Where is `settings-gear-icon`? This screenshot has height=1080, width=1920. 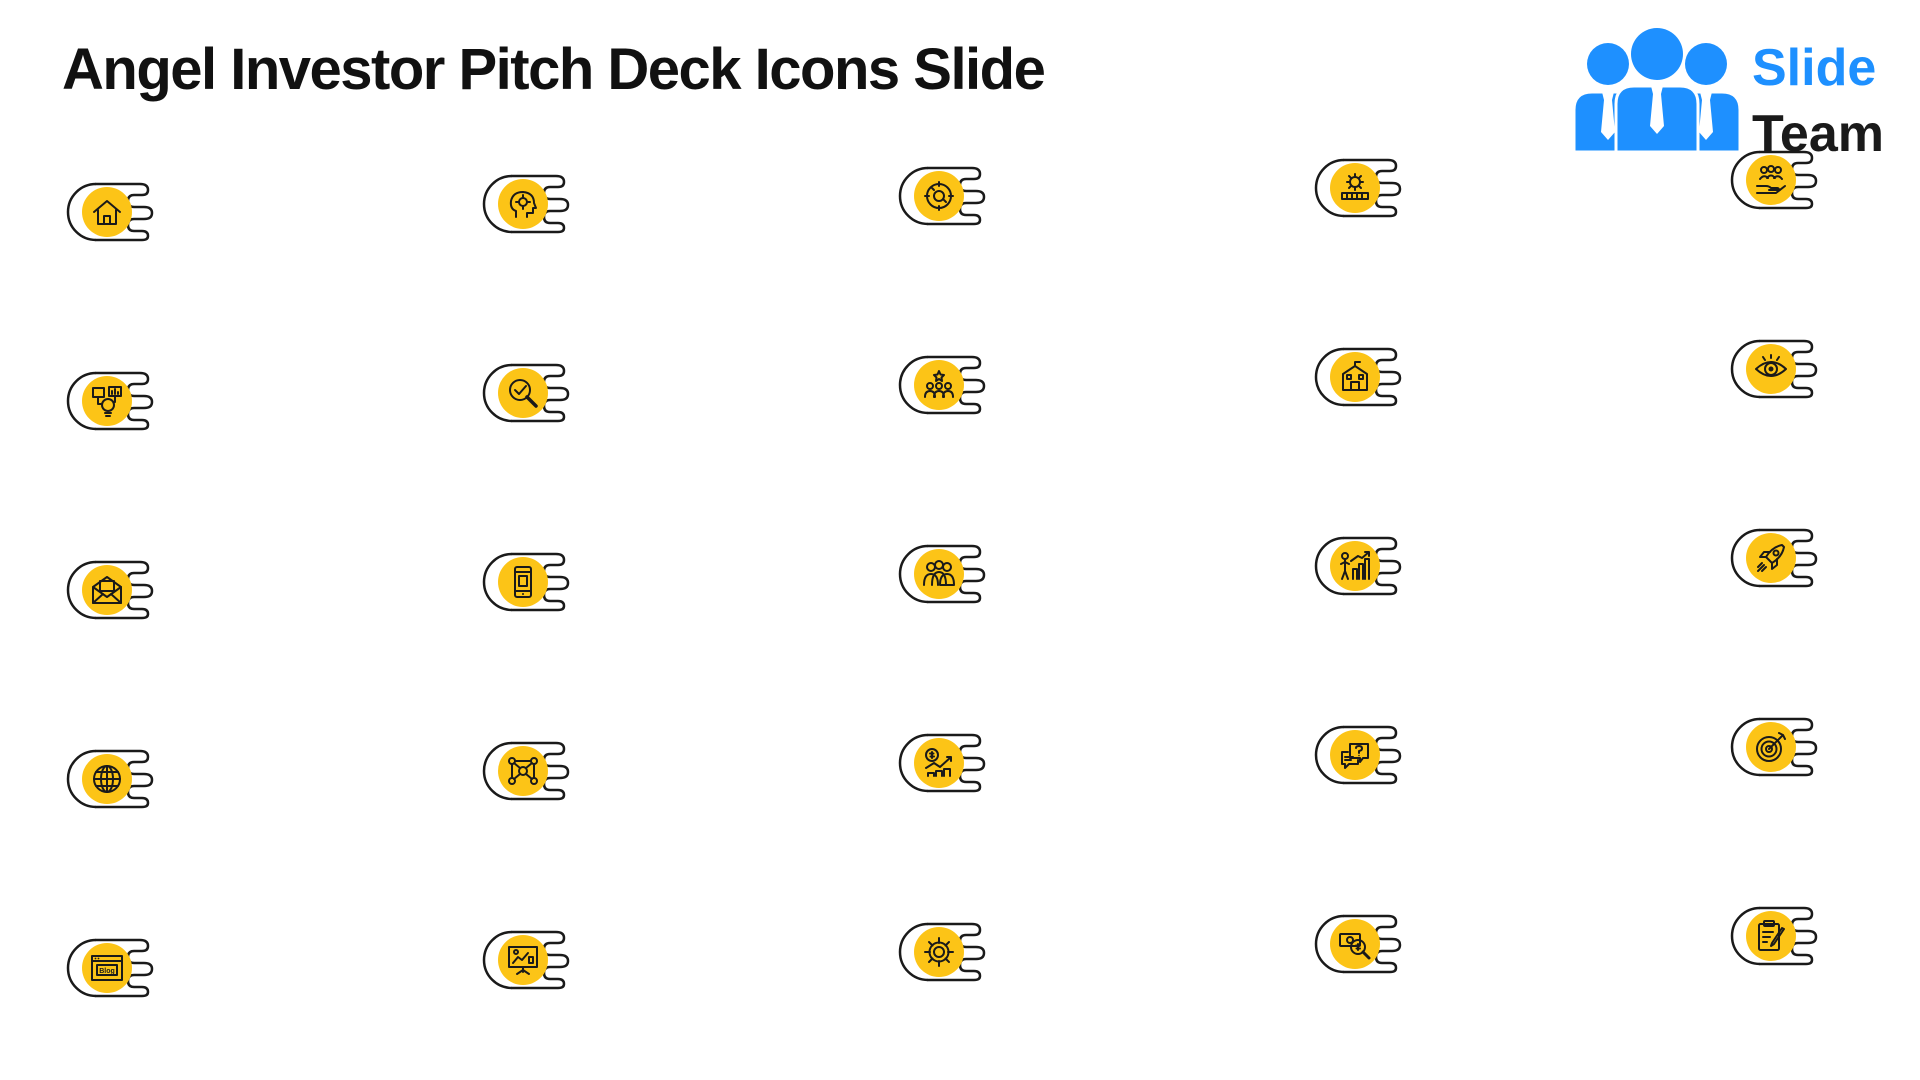 settings-gear-icon is located at coordinates (939, 952).